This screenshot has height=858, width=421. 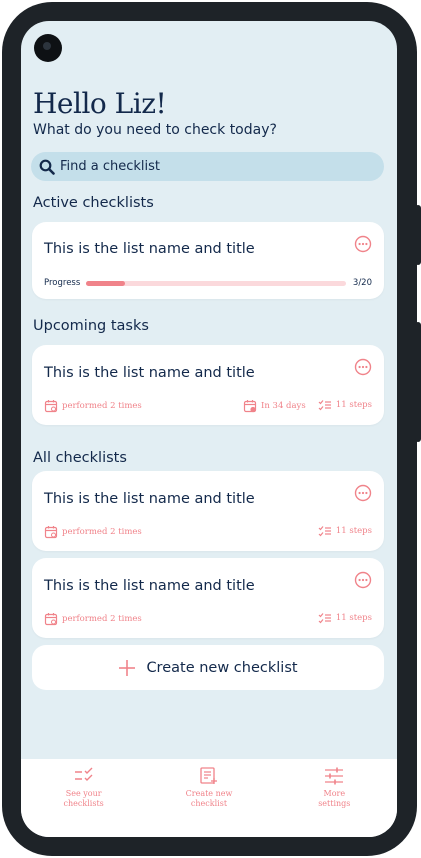 I want to click on volume-button, so click(x=418, y=235).